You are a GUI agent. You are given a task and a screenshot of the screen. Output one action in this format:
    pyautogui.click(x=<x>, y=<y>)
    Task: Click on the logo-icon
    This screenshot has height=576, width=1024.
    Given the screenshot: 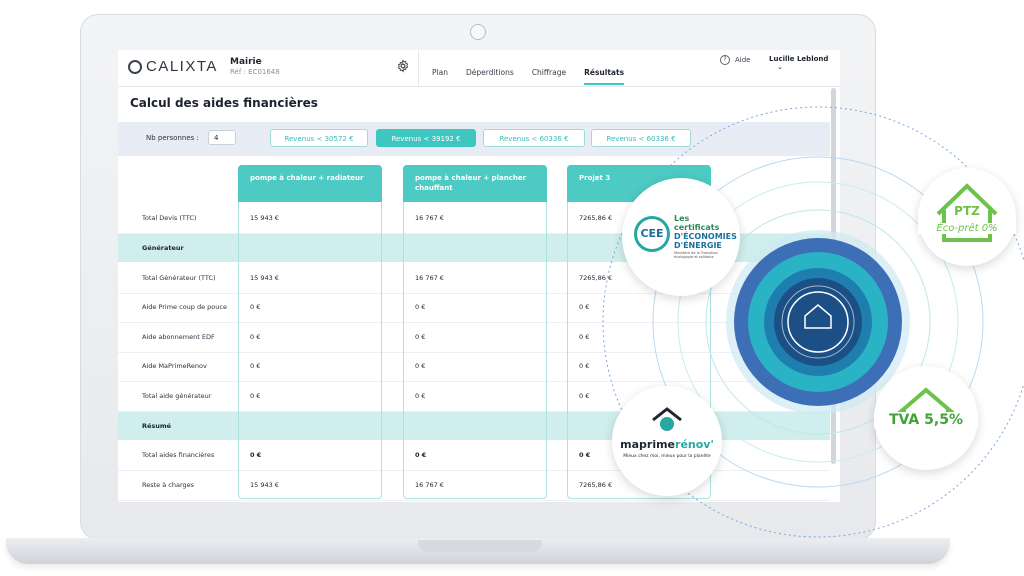 What is the action you would take?
    pyautogui.click(x=135, y=66)
    